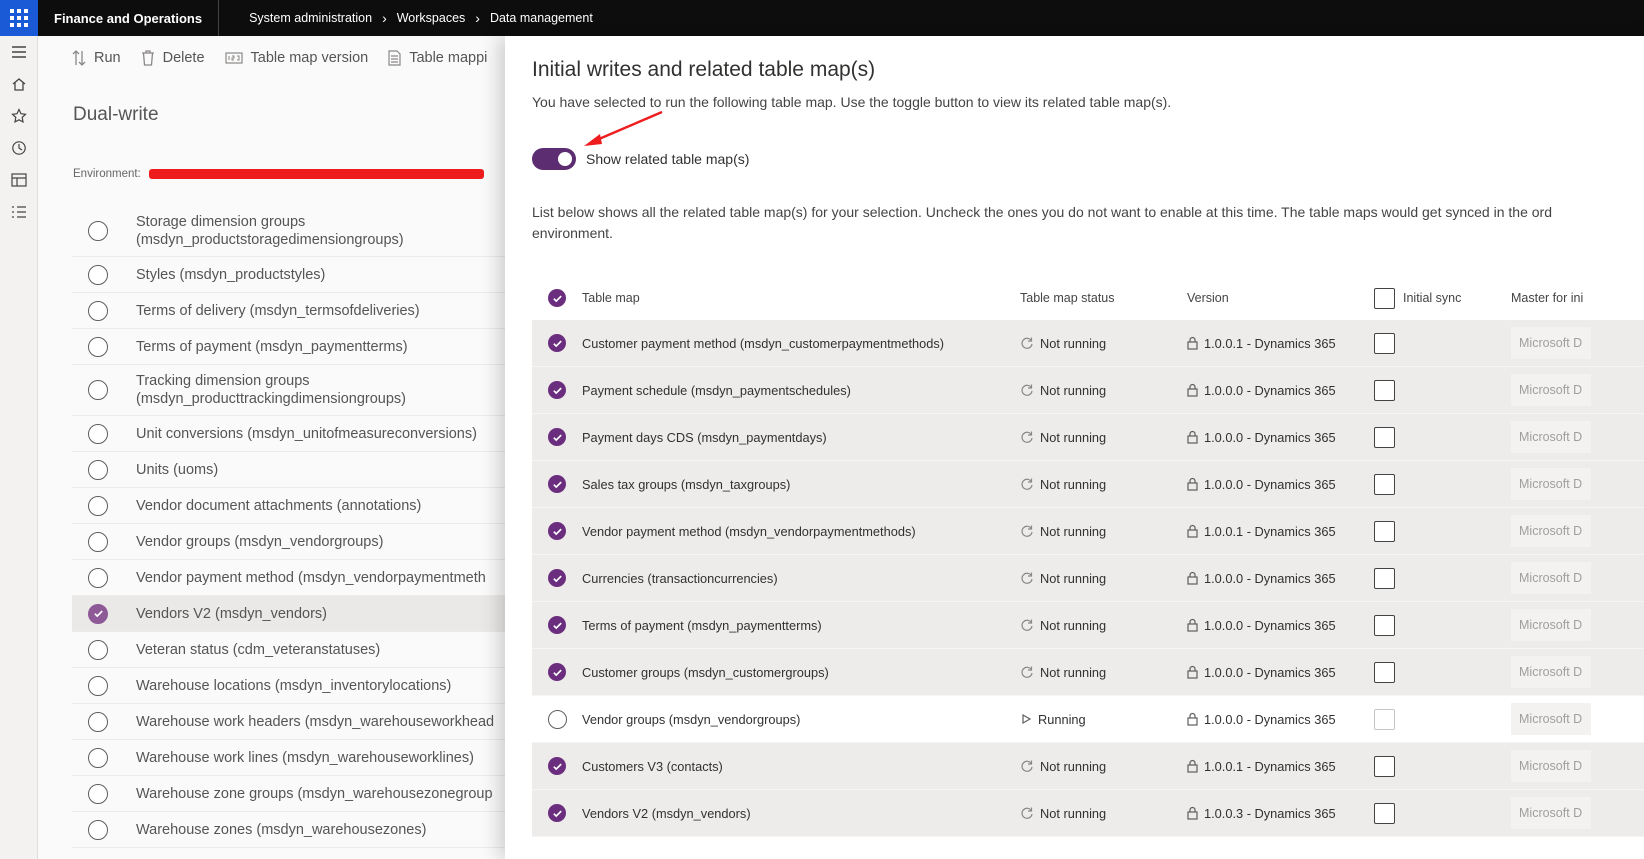  Describe the element at coordinates (129, 18) in the screenshot. I see `app-title: Finance and Operations` at that location.